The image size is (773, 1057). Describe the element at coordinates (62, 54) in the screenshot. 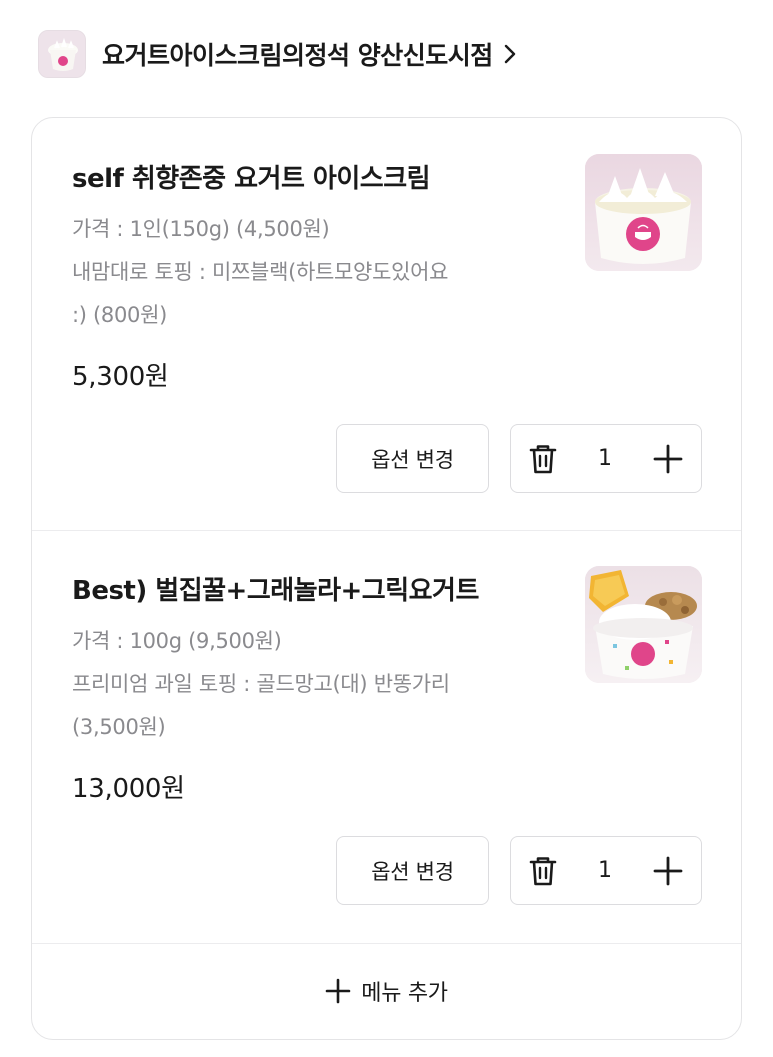

I see `store-logo` at that location.